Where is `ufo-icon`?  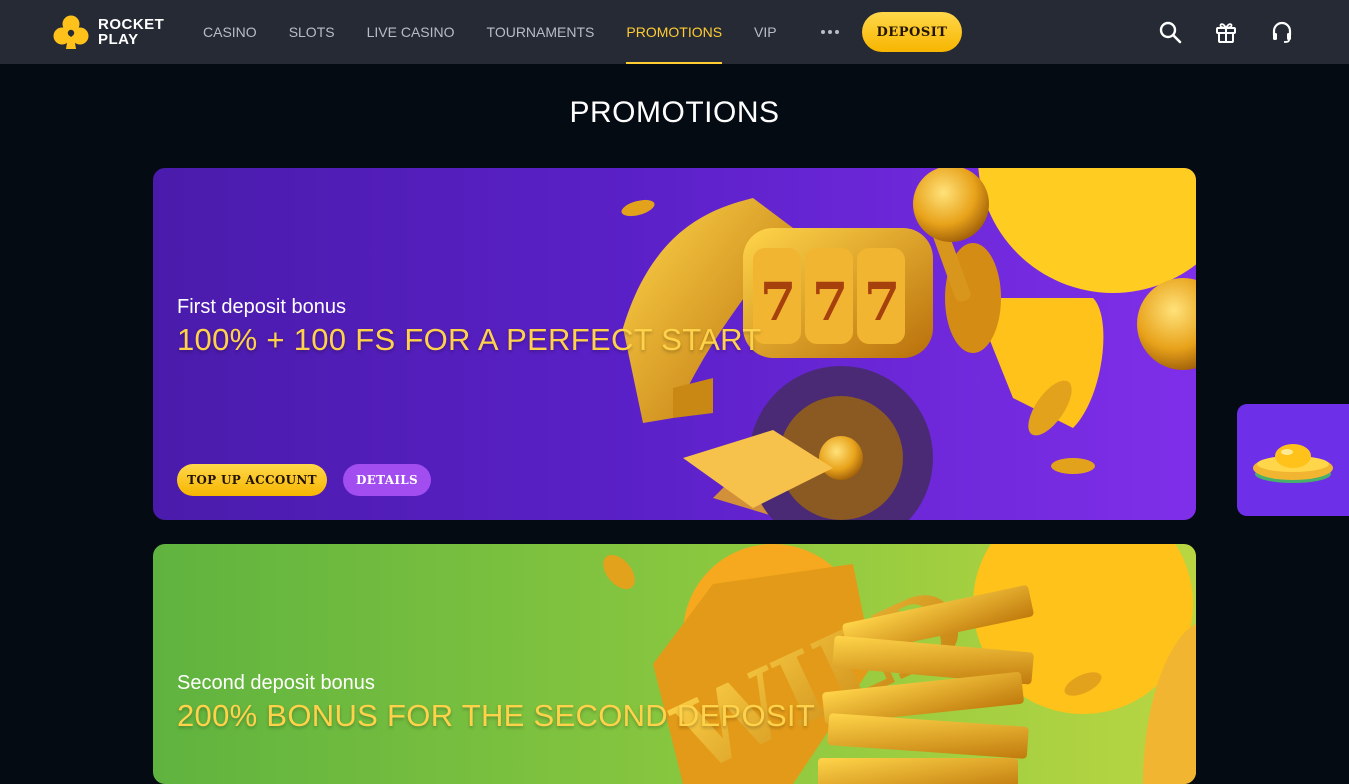 ufo-icon is located at coordinates (1293, 463).